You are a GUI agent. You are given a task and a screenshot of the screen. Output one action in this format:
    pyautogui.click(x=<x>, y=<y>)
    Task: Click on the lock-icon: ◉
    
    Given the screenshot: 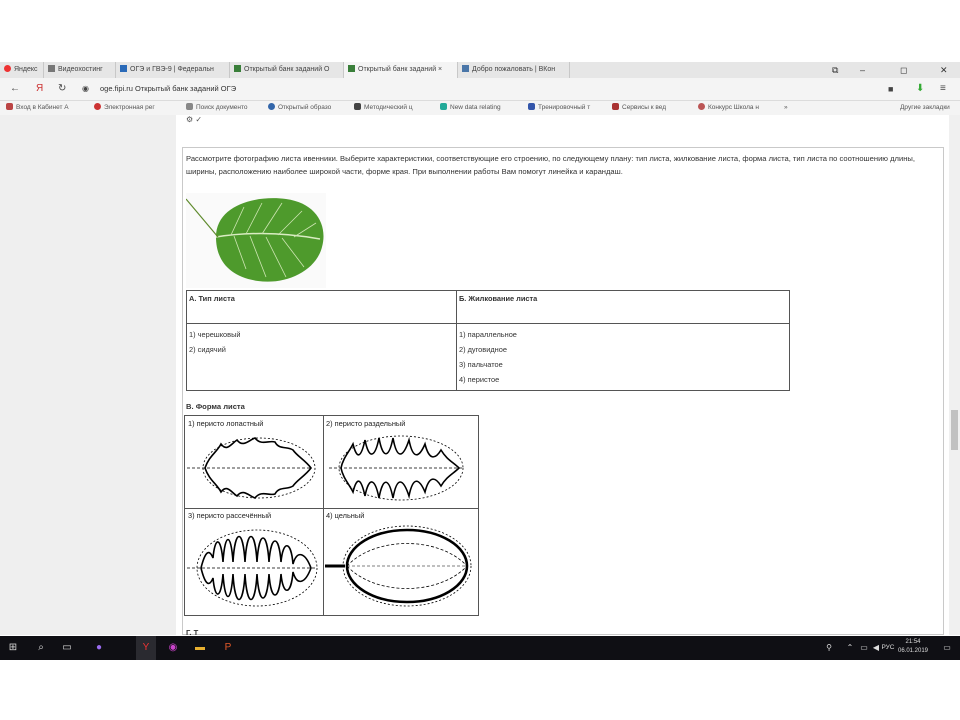 What is the action you would take?
    pyautogui.click(x=85, y=88)
    